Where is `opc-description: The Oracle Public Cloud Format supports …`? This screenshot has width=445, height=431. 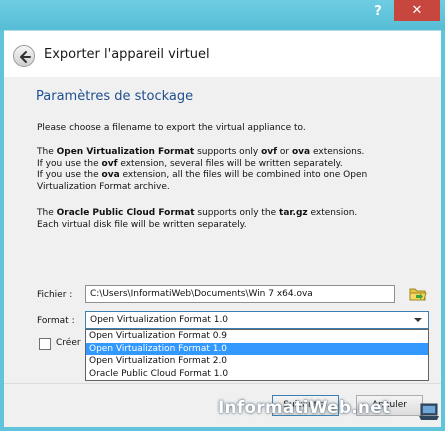 opc-description: The Oracle Public Cloud Format supports … is located at coordinates (197, 219).